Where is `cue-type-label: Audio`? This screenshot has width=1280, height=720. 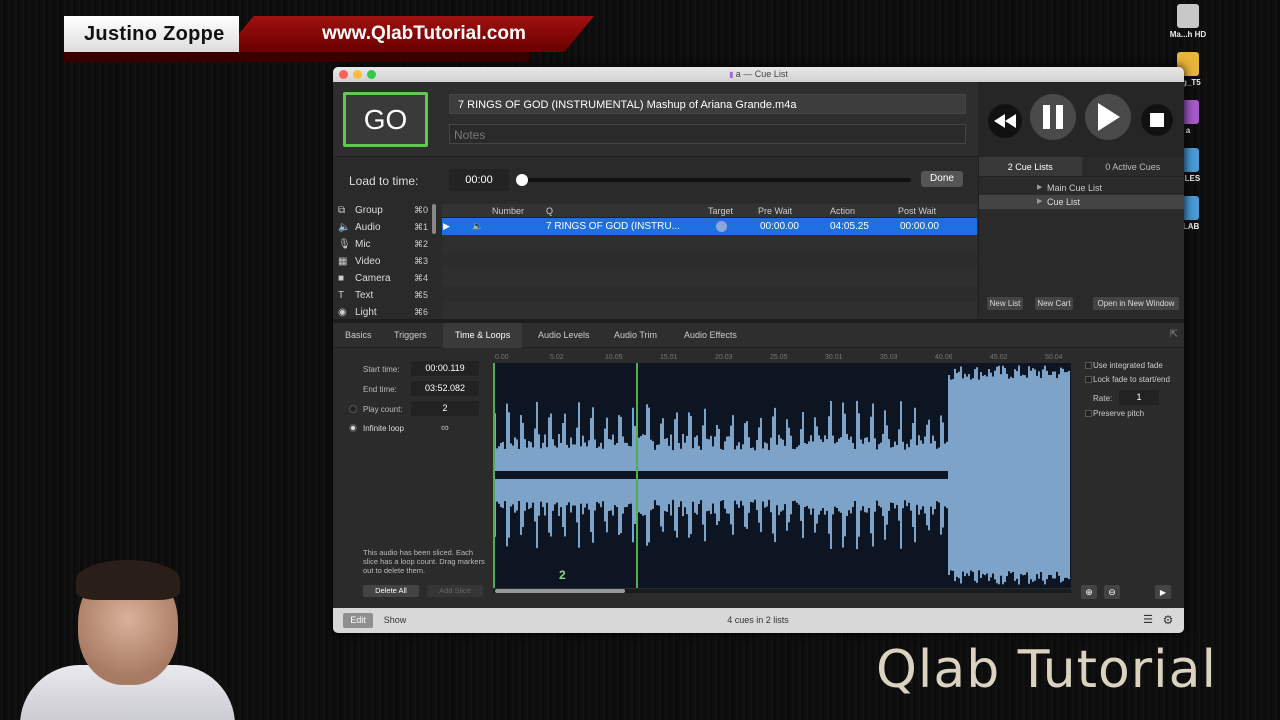 cue-type-label: Audio is located at coordinates (368, 227).